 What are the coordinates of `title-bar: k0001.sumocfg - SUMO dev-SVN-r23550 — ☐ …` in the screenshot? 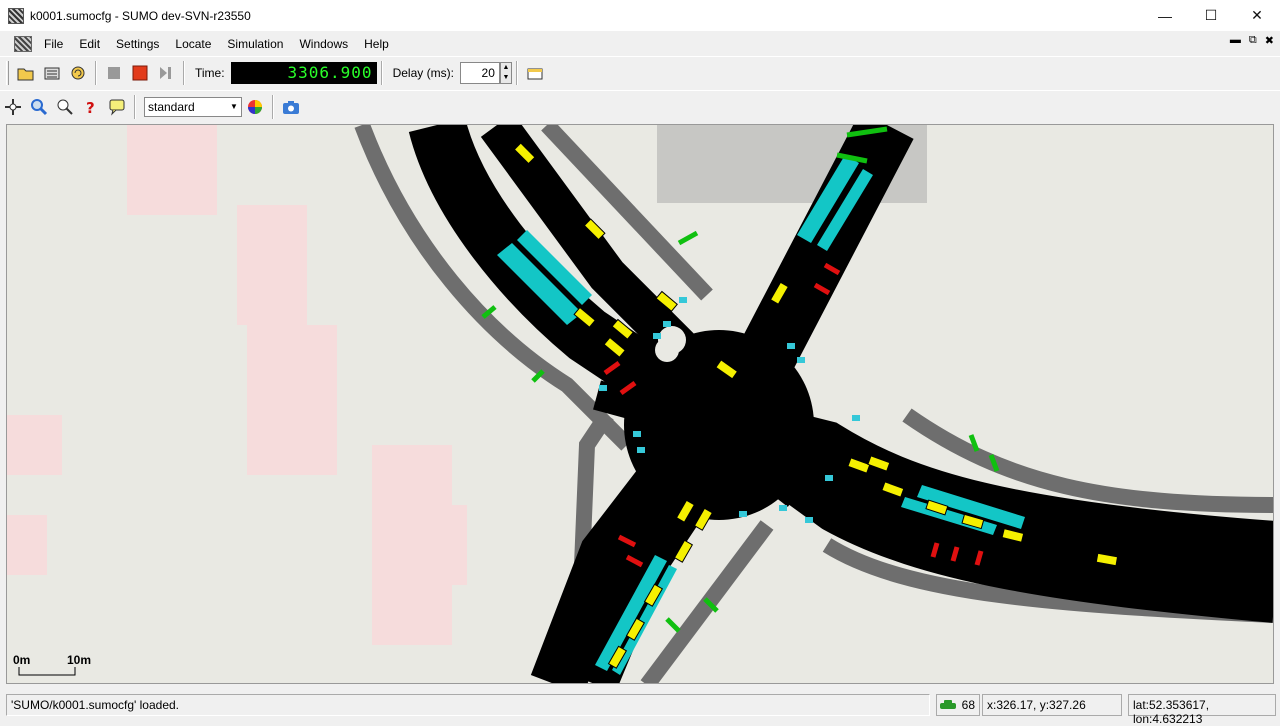 It's located at (640, 15).